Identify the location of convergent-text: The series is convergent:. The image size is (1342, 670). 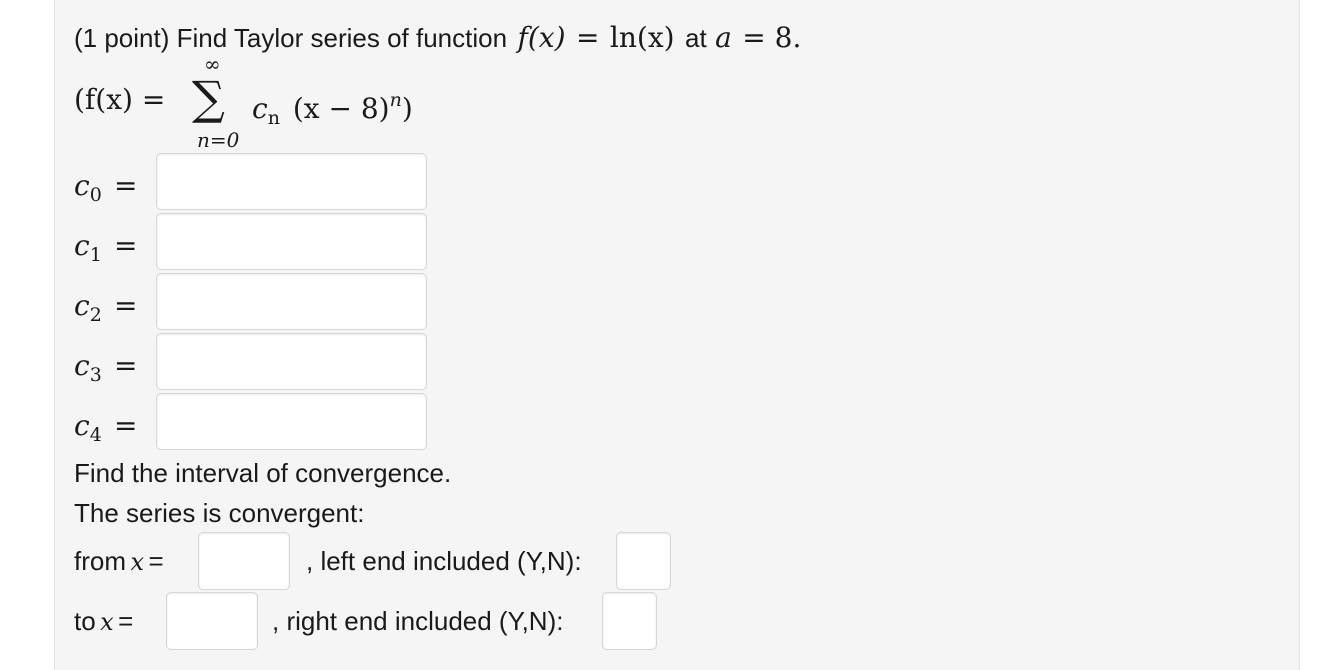
(219, 513).